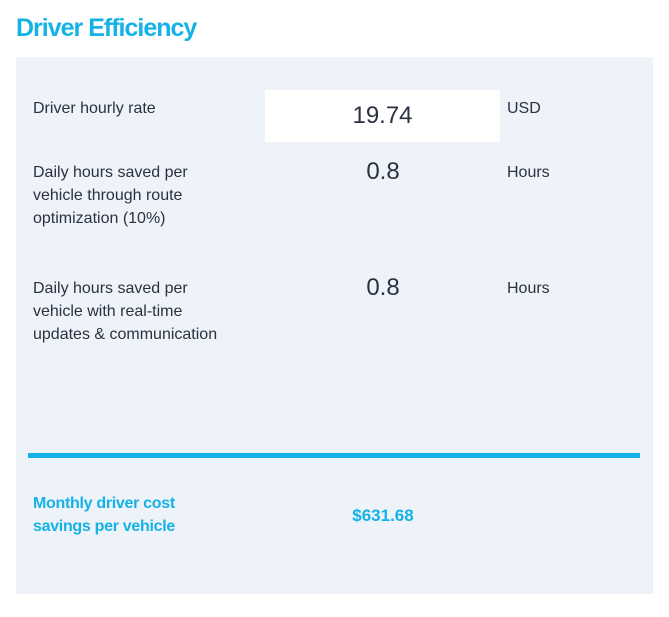 This screenshot has width=669, height=617. What do you see at coordinates (528, 288) in the screenshot?
I see `realtime-updates-unit: Hours` at bounding box center [528, 288].